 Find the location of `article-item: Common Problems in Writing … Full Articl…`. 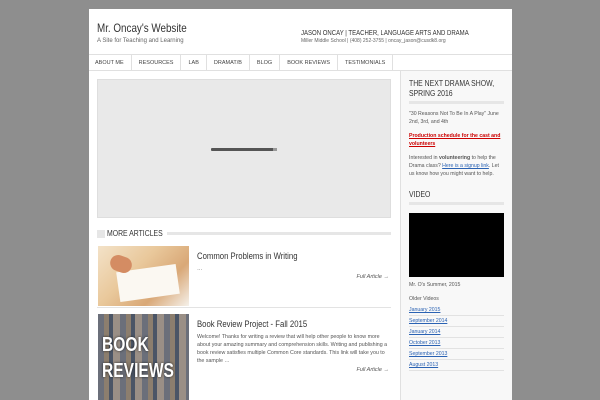

article-item: Common Problems in Writing … Full Articl… is located at coordinates (244, 277).